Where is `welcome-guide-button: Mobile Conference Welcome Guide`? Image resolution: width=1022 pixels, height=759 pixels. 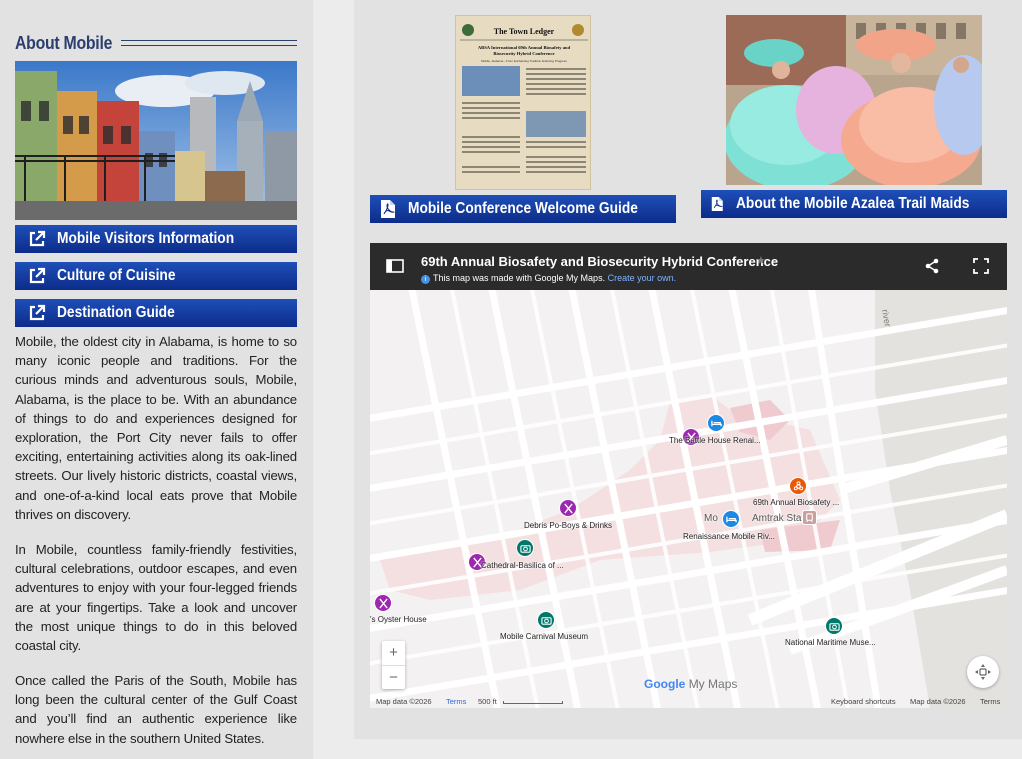 welcome-guide-button: Mobile Conference Welcome Guide is located at coordinates (523, 209).